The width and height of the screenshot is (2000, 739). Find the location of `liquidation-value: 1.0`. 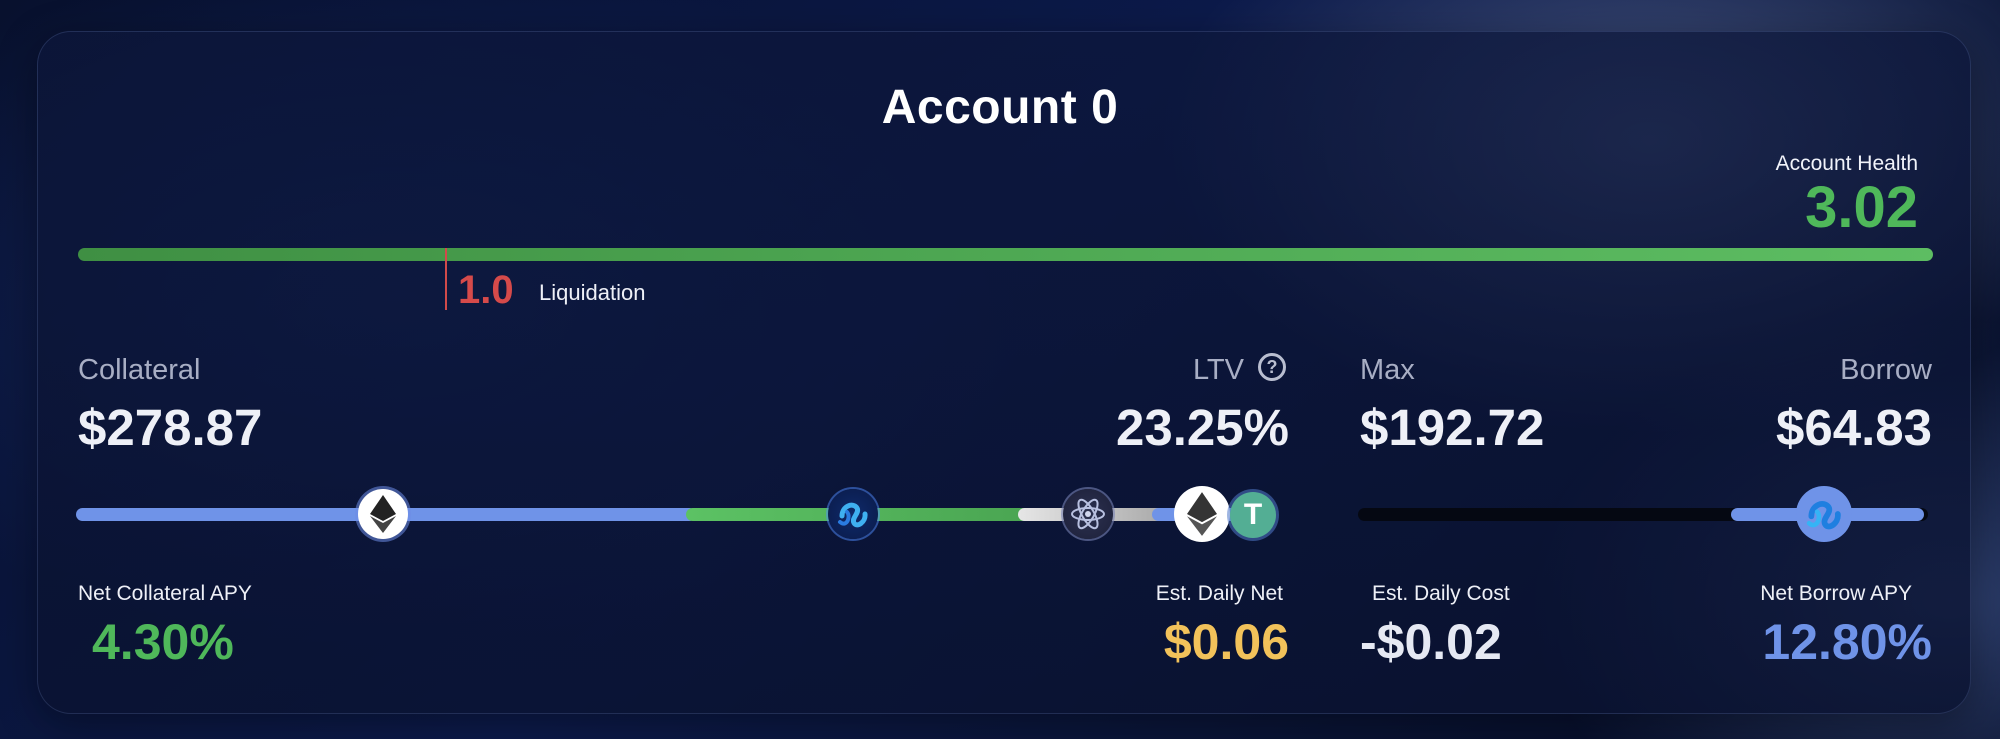

liquidation-value: 1.0 is located at coordinates (486, 290).